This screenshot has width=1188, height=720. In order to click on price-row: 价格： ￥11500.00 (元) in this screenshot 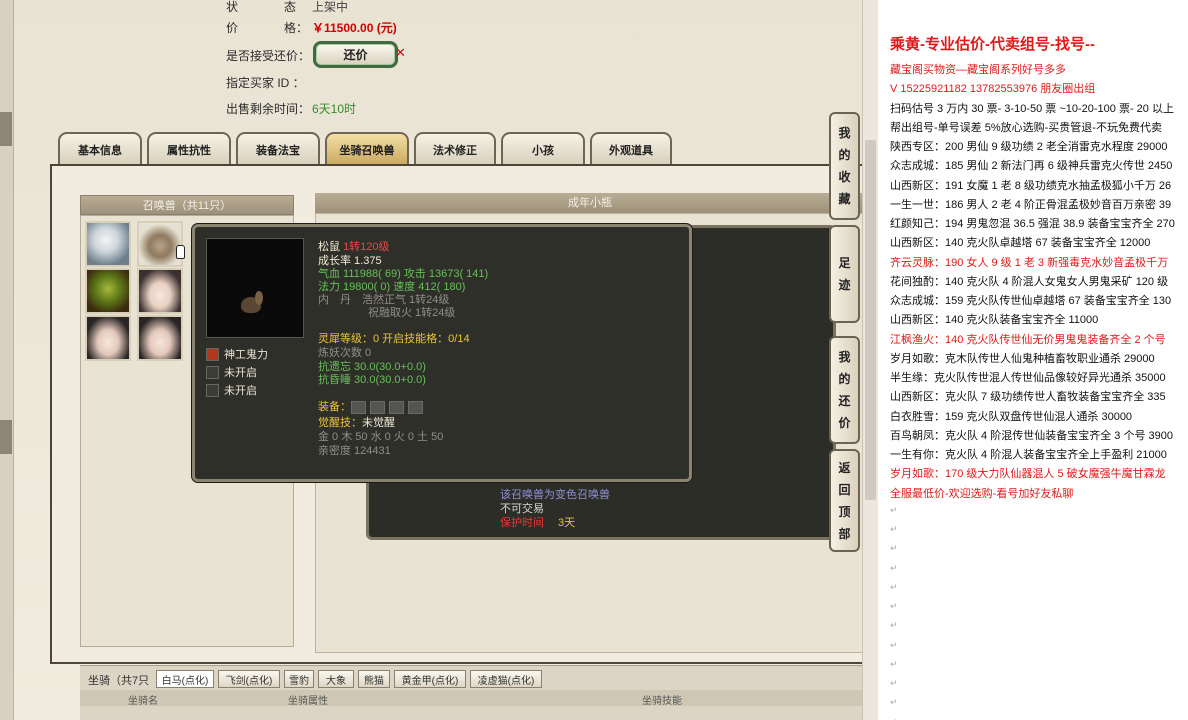, I will do `click(311, 28)`.